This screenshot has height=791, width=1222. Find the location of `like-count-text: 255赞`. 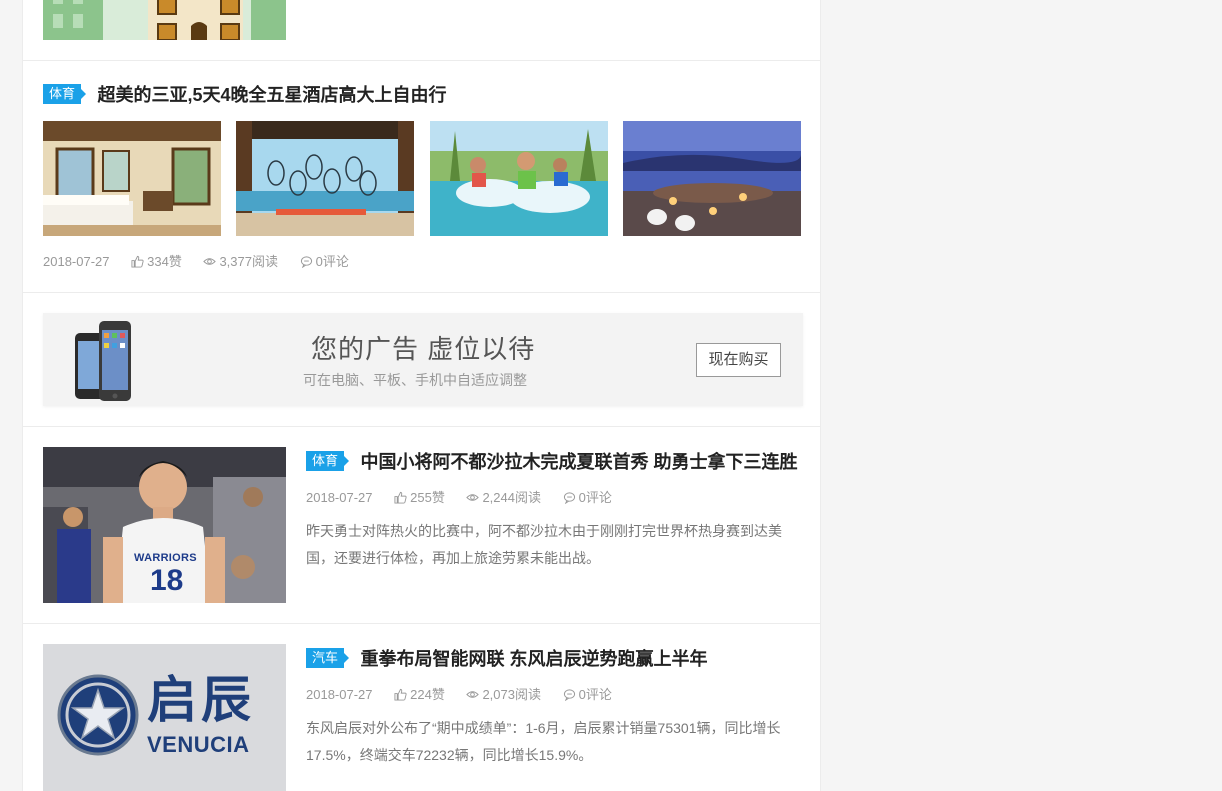

like-count-text: 255赞 is located at coordinates (427, 497).